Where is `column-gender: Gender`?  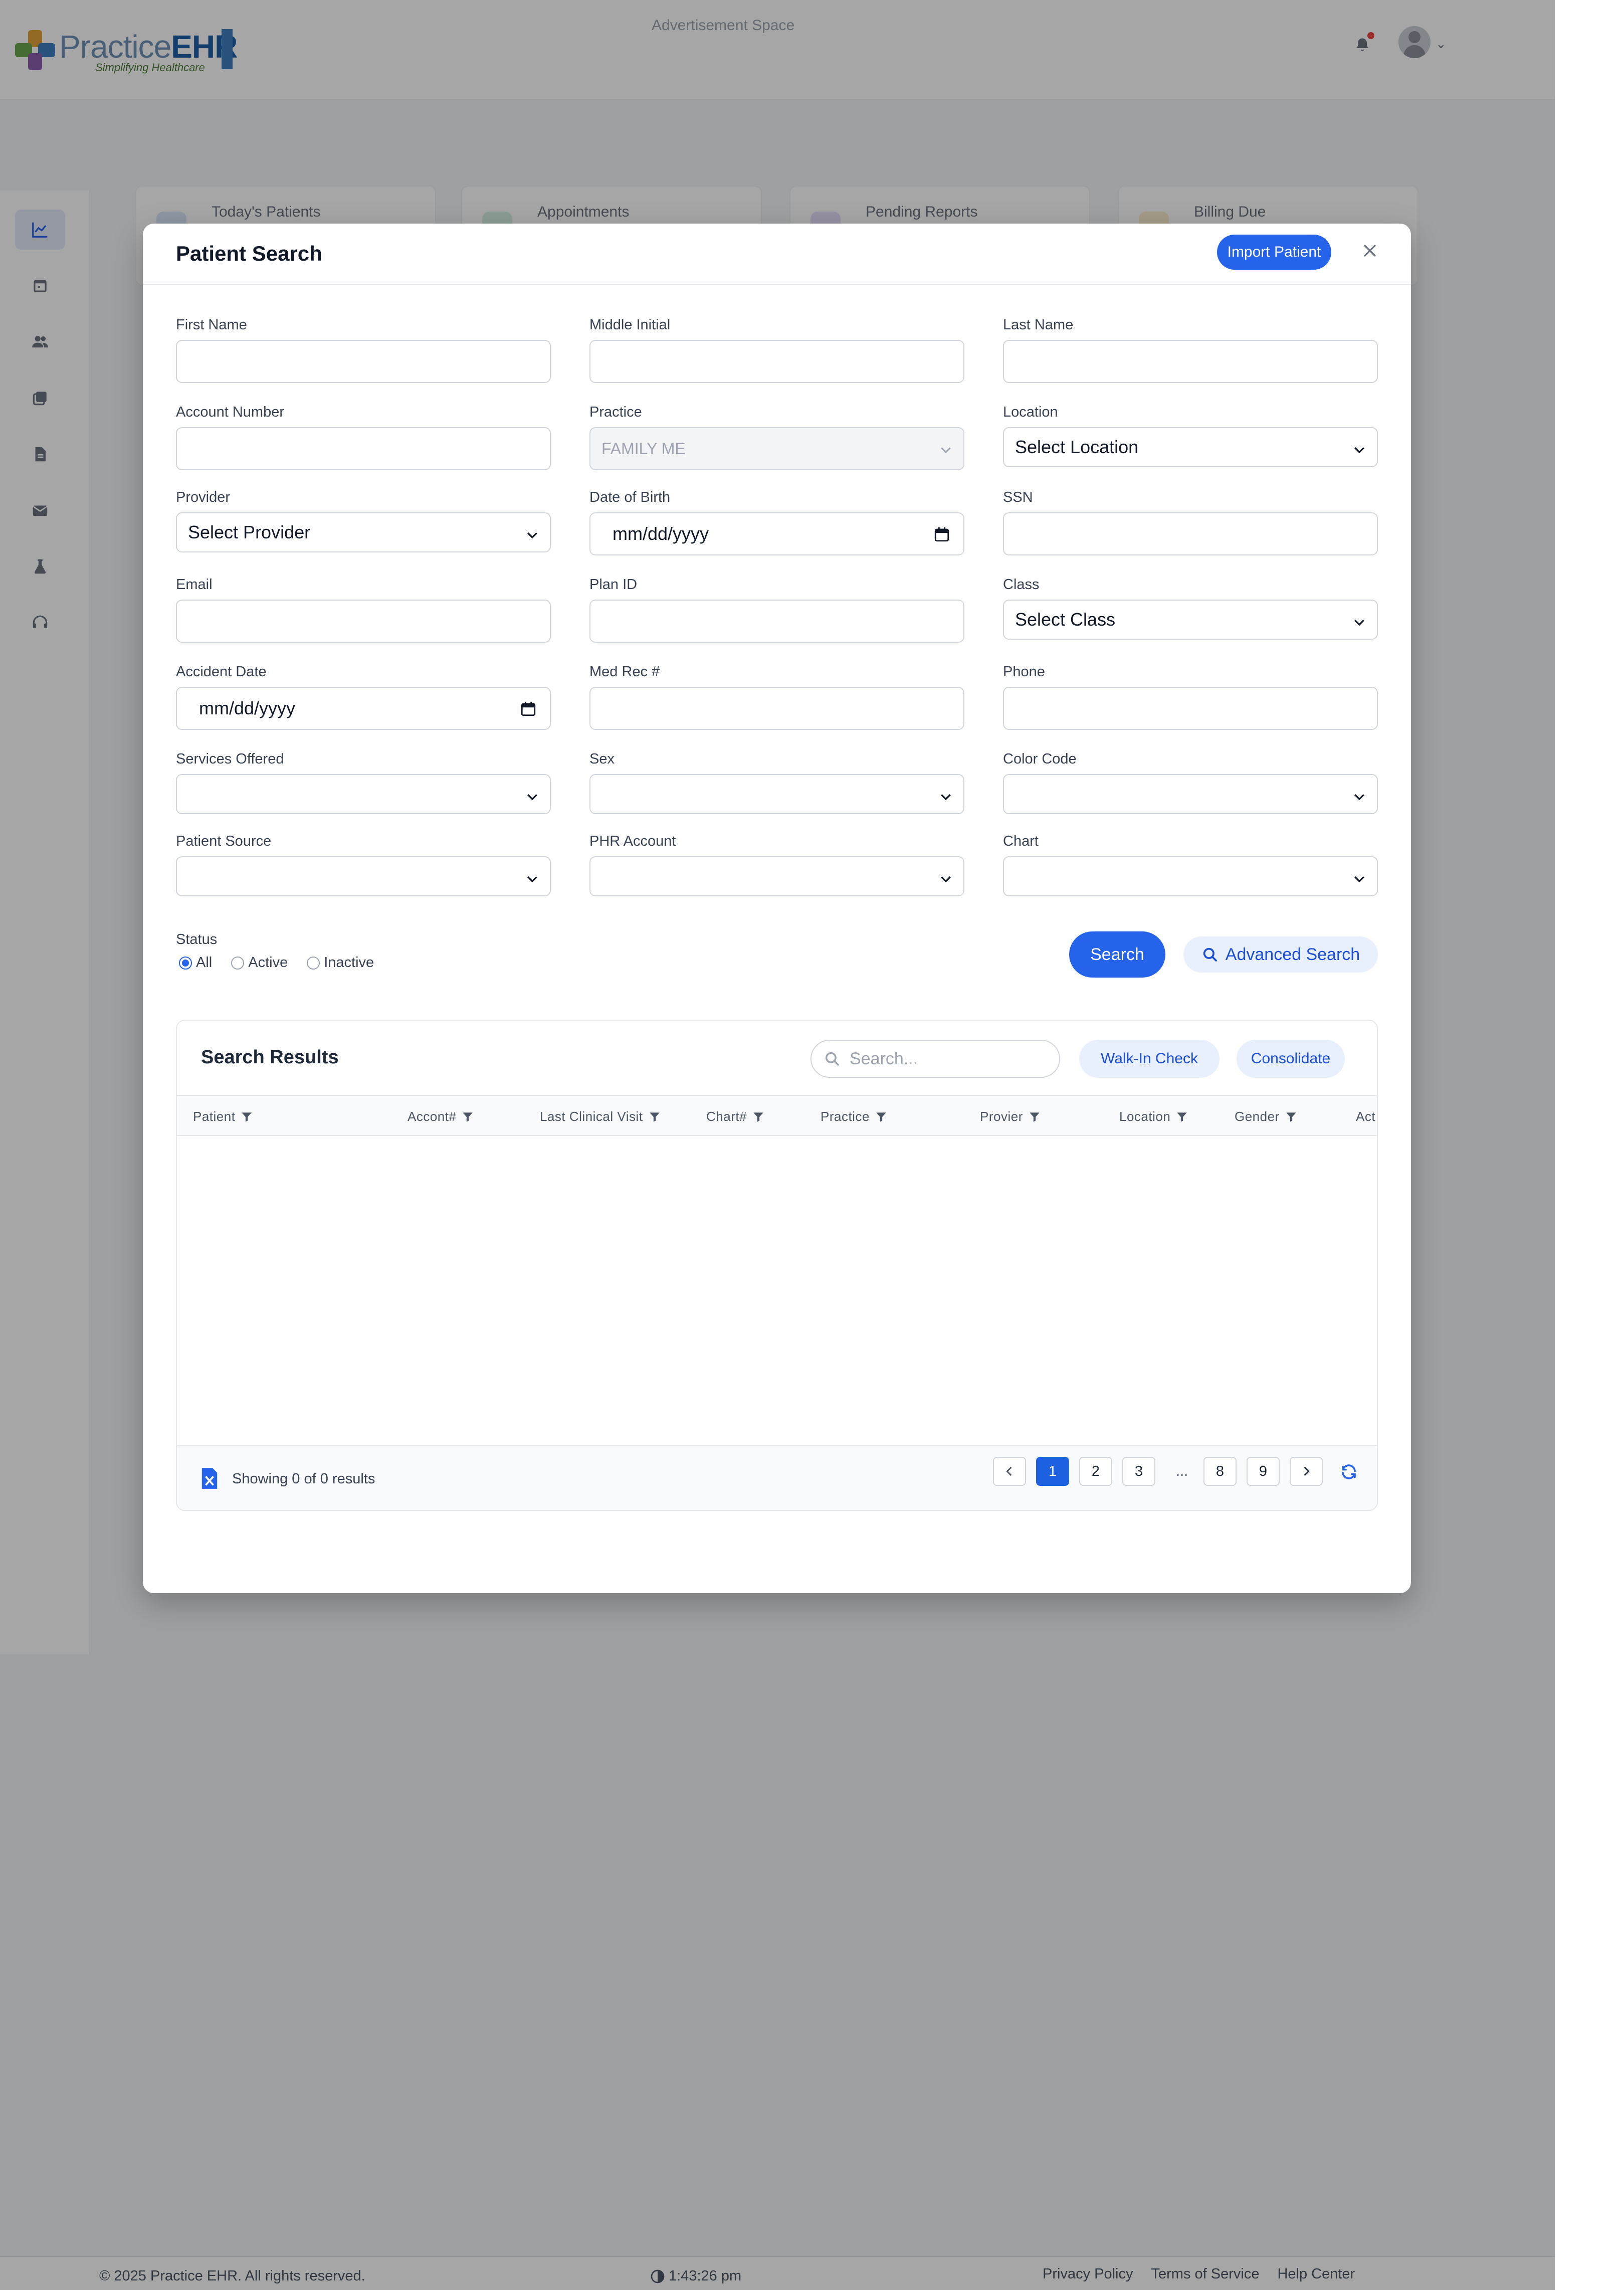 column-gender: Gender is located at coordinates (1266, 1116).